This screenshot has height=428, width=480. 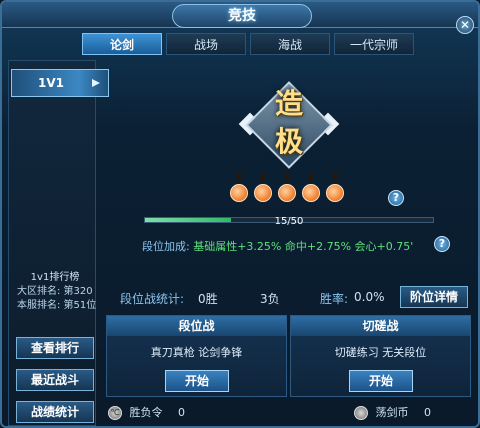 What do you see at coordinates (208, 299) in the screenshot?
I see `wins-value: 0胜` at bounding box center [208, 299].